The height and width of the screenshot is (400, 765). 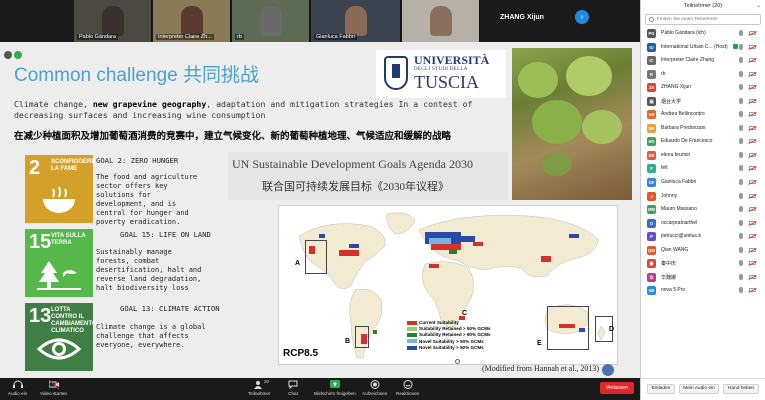 I want to click on participant-name: Gianluca Fabbri, so click(x=679, y=182).